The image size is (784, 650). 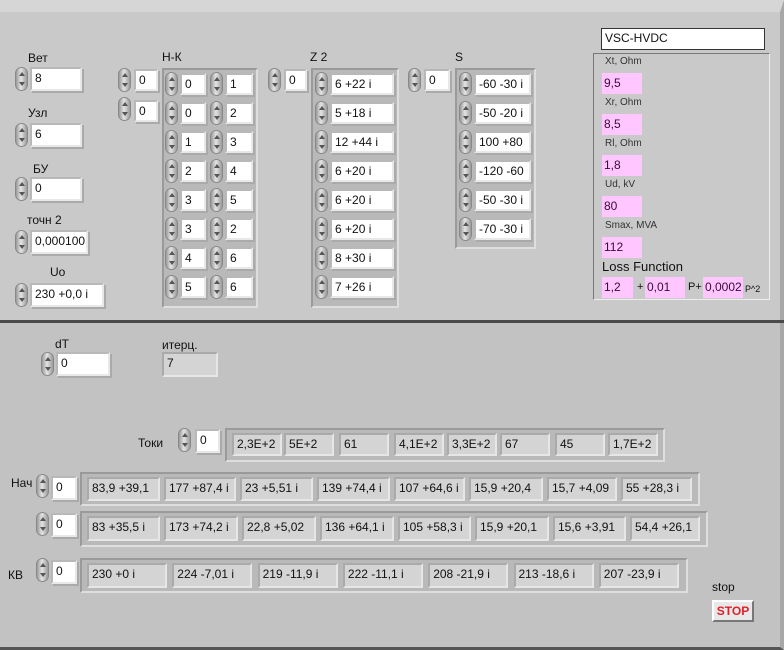 What do you see at coordinates (124, 80) in the screenshot?
I see `hk-index1-spinner` at bounding box center [124, 80].